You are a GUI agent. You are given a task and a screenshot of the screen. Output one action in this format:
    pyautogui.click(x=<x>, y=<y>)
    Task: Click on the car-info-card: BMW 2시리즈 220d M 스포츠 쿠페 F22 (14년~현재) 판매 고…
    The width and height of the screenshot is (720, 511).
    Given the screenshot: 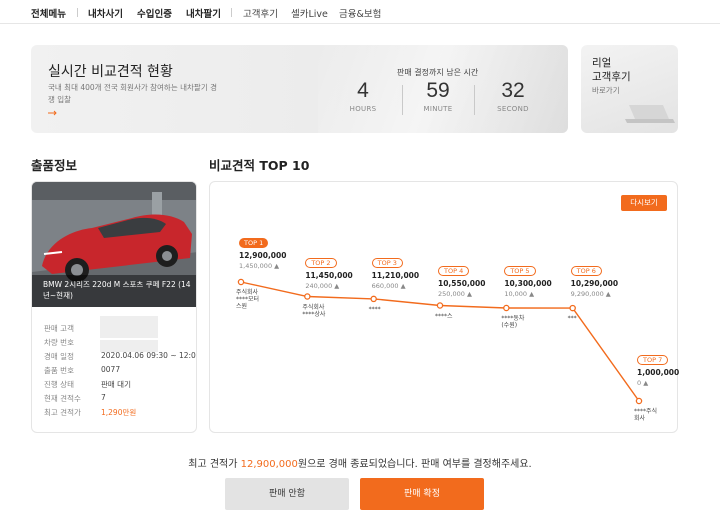 What is the action you would take?
    pyautogui.click(x=114, y=307)
    